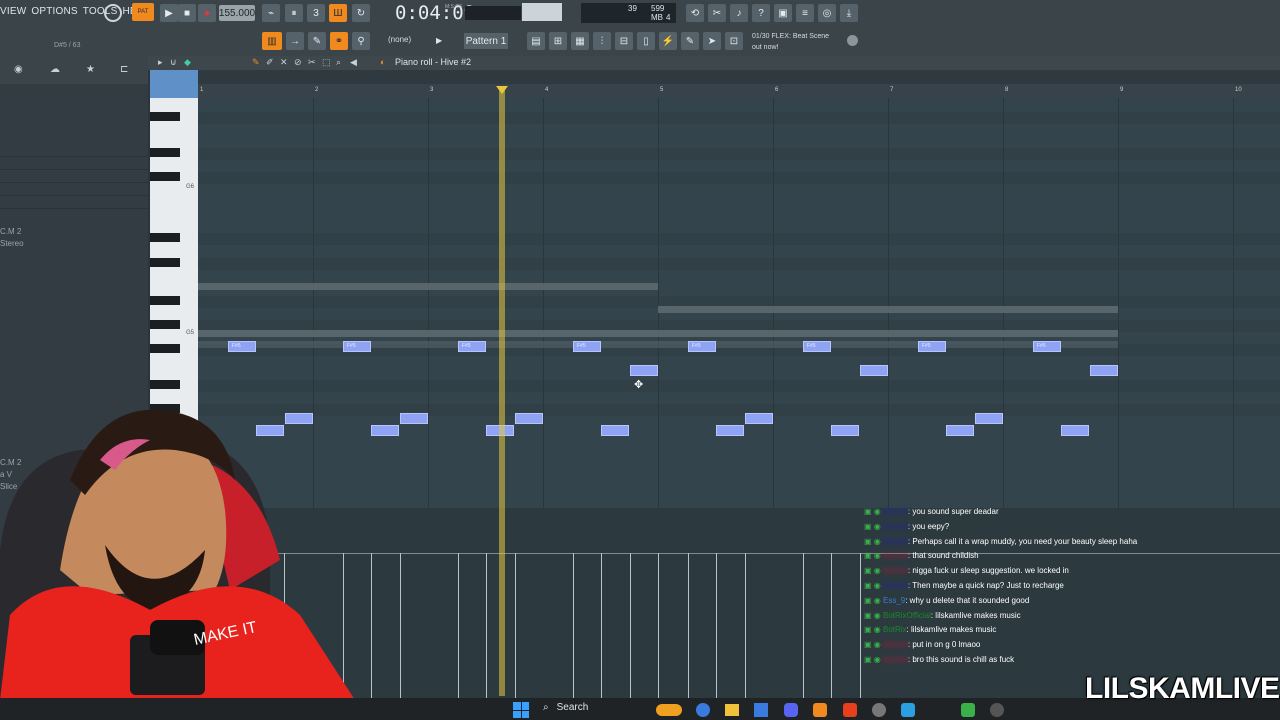 The image size is (1280, 720). What do you see at coordinates (717, 13) in the screenshot?
I see `cut-icon: ✂` at bounding box center [717, 13].